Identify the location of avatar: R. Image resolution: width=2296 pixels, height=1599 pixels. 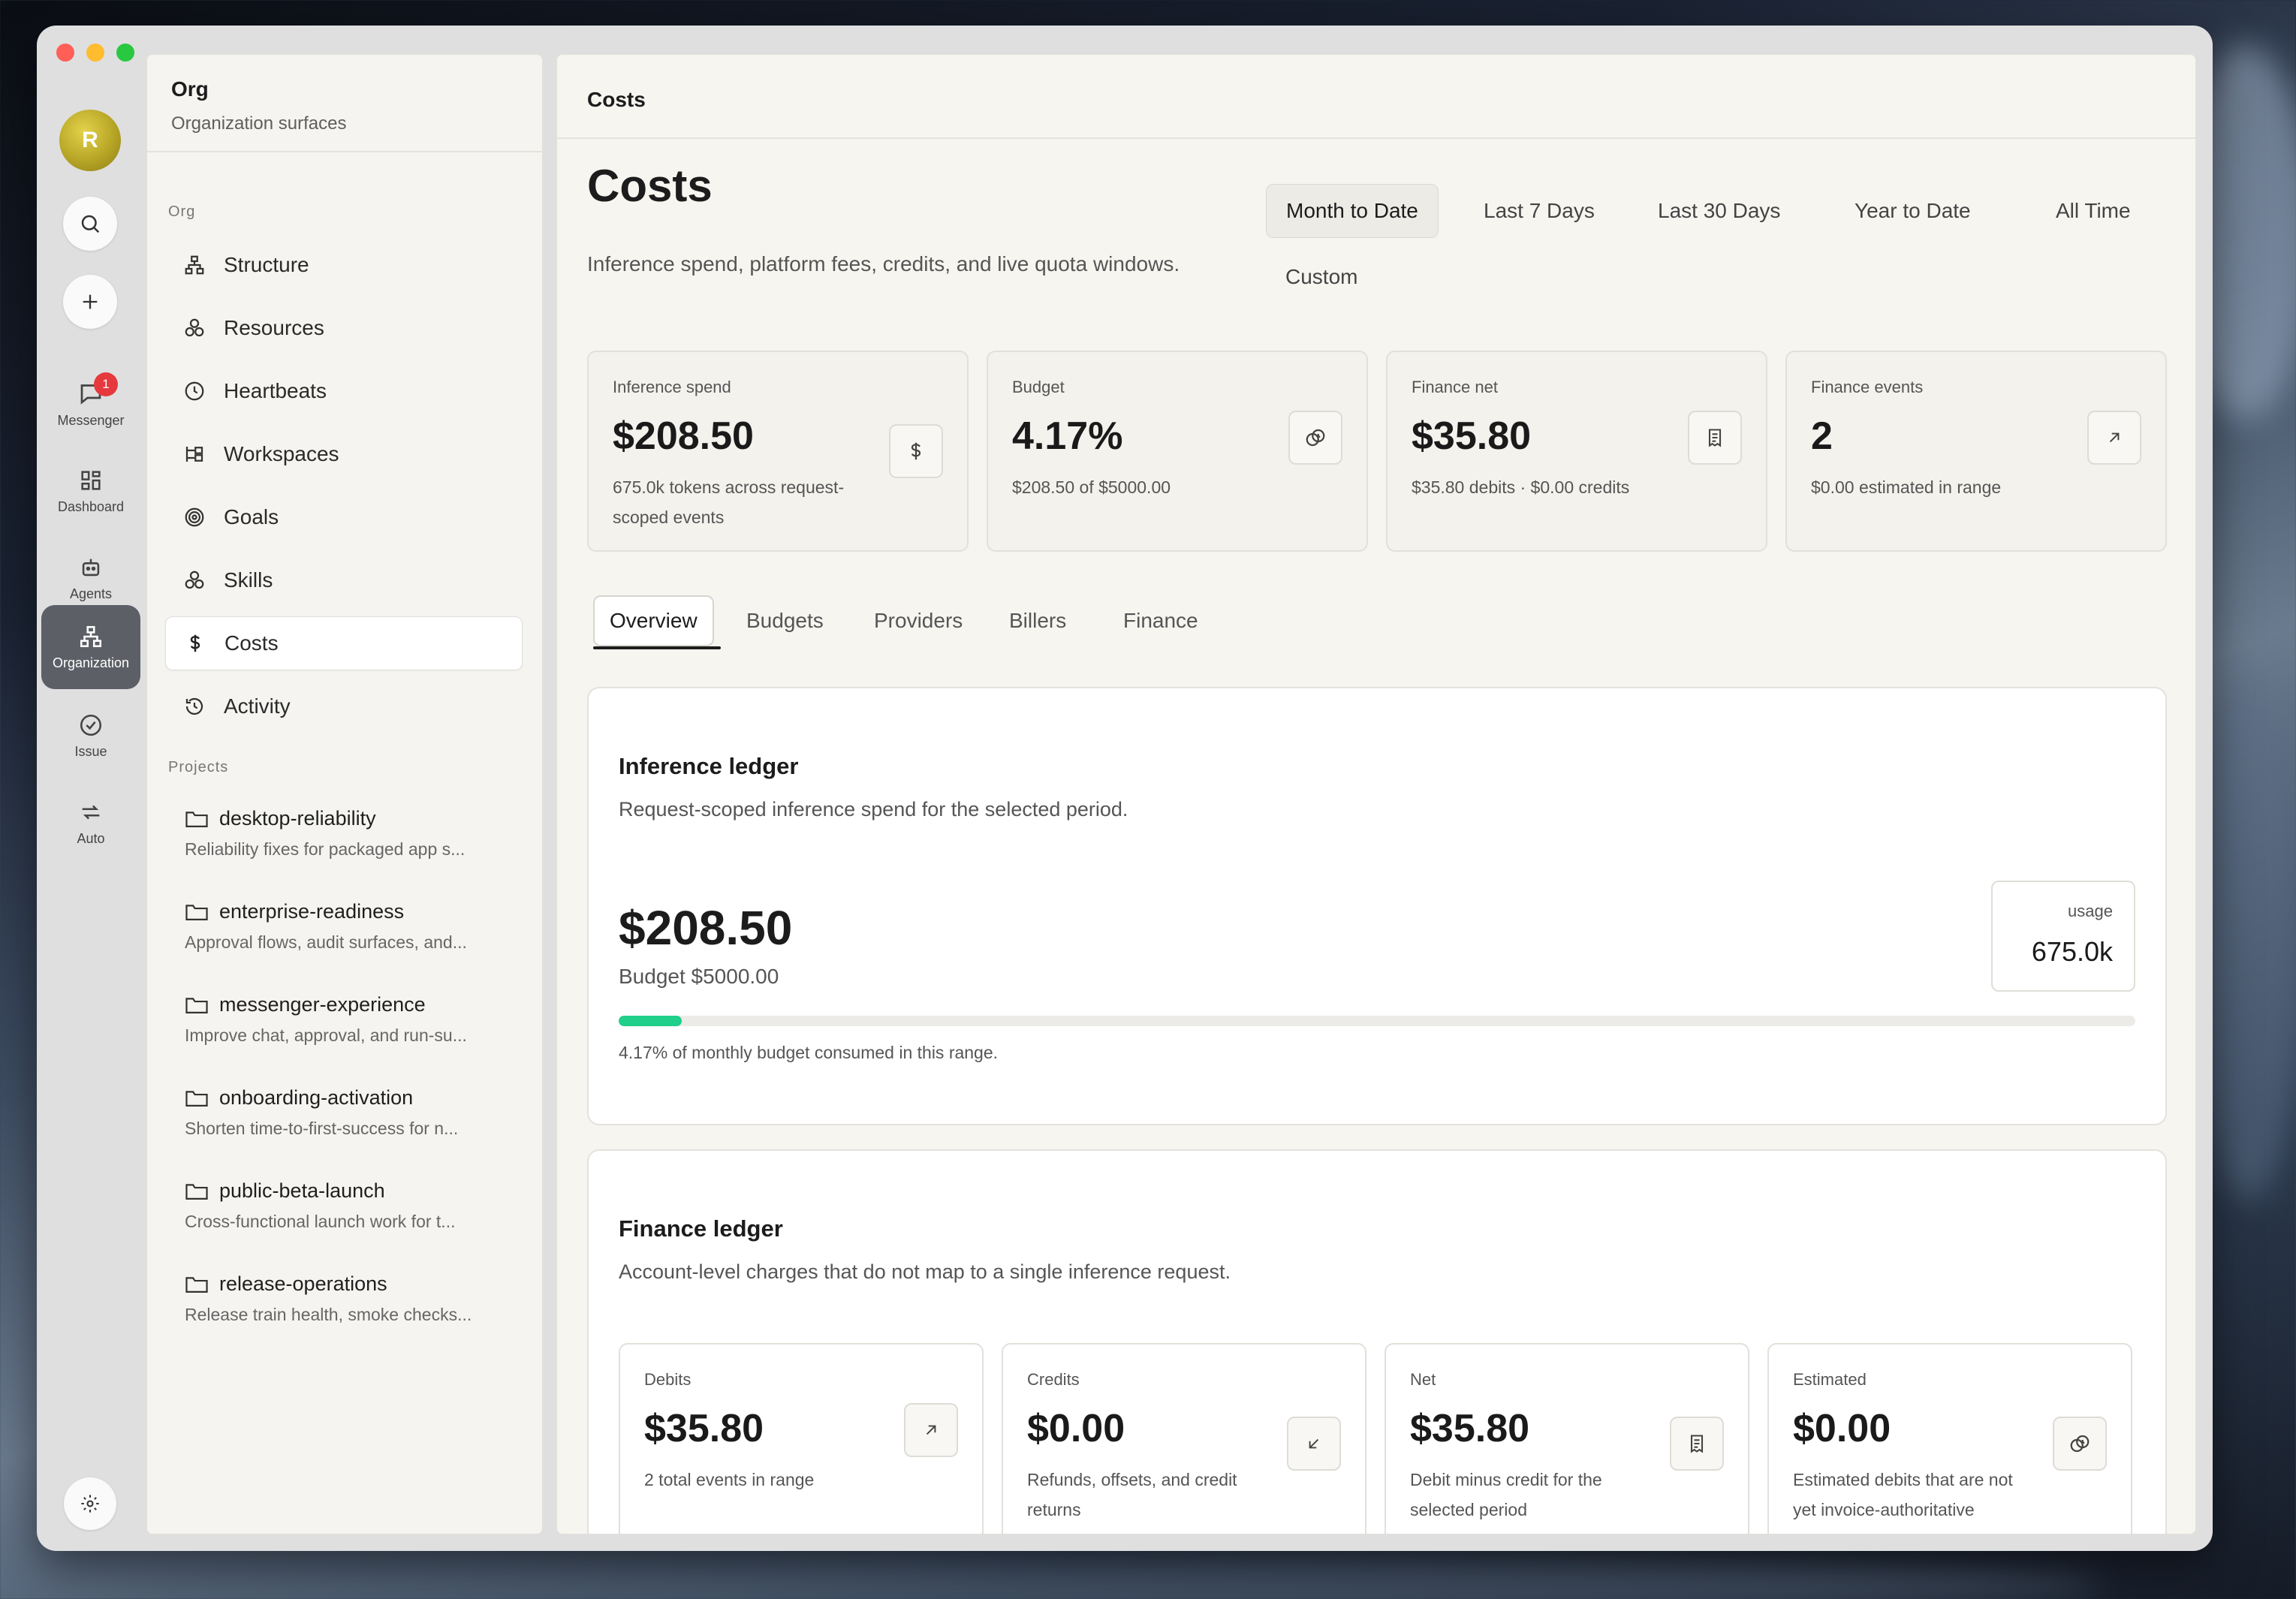
(90, 140).